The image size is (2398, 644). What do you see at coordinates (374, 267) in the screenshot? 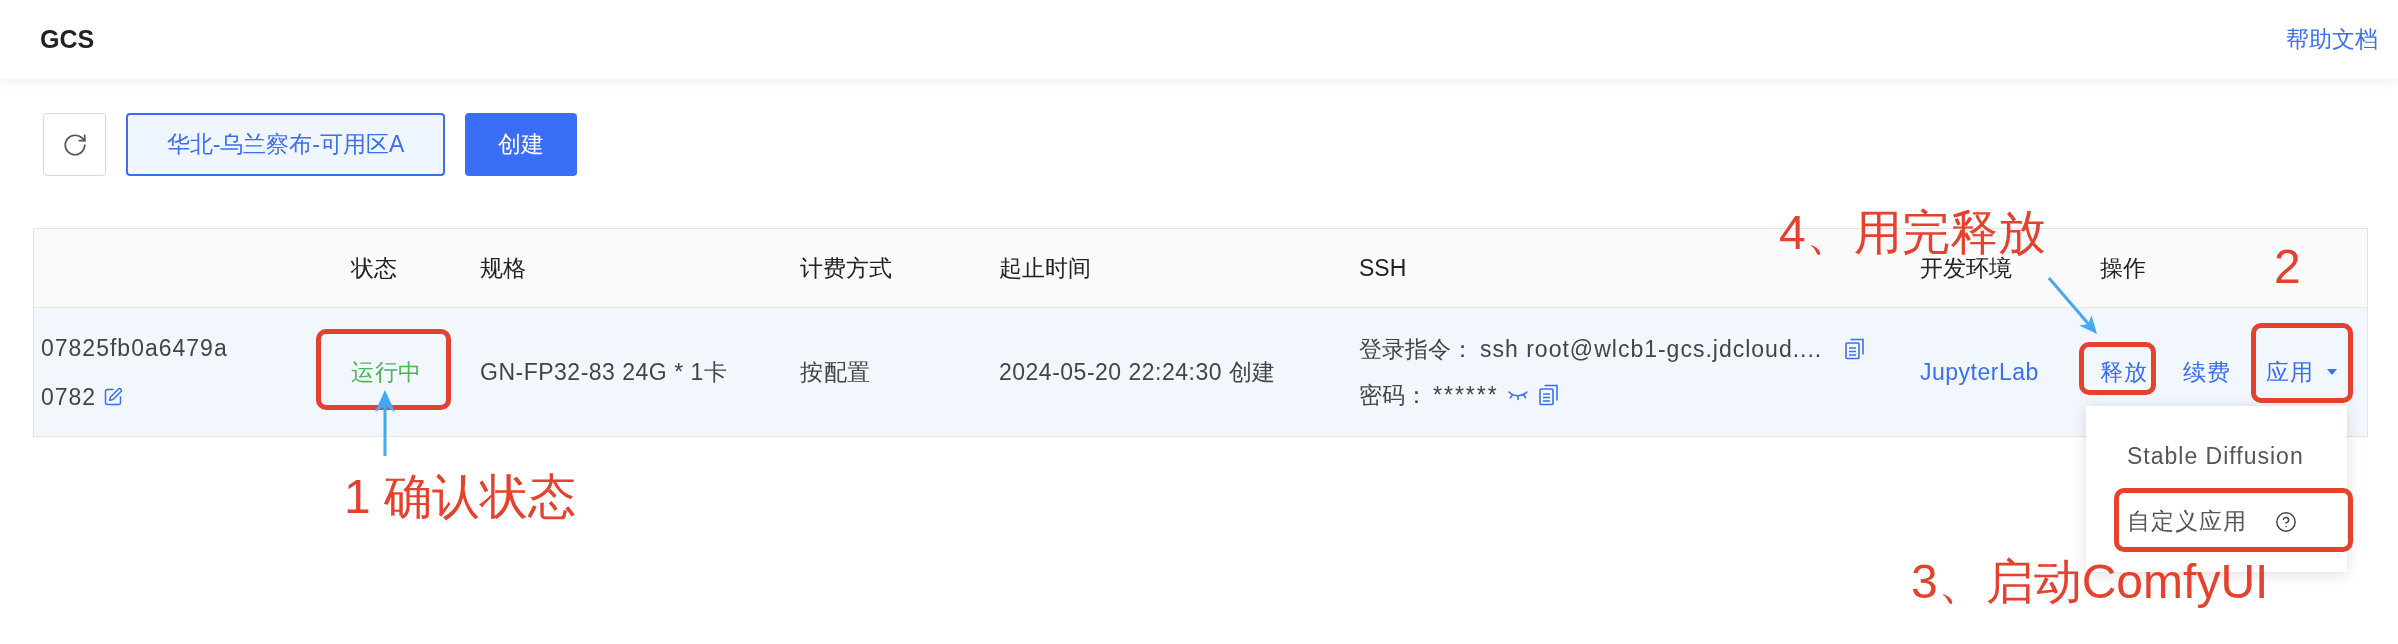
I see `column-header: 状态` at bounding box center [374, 267].